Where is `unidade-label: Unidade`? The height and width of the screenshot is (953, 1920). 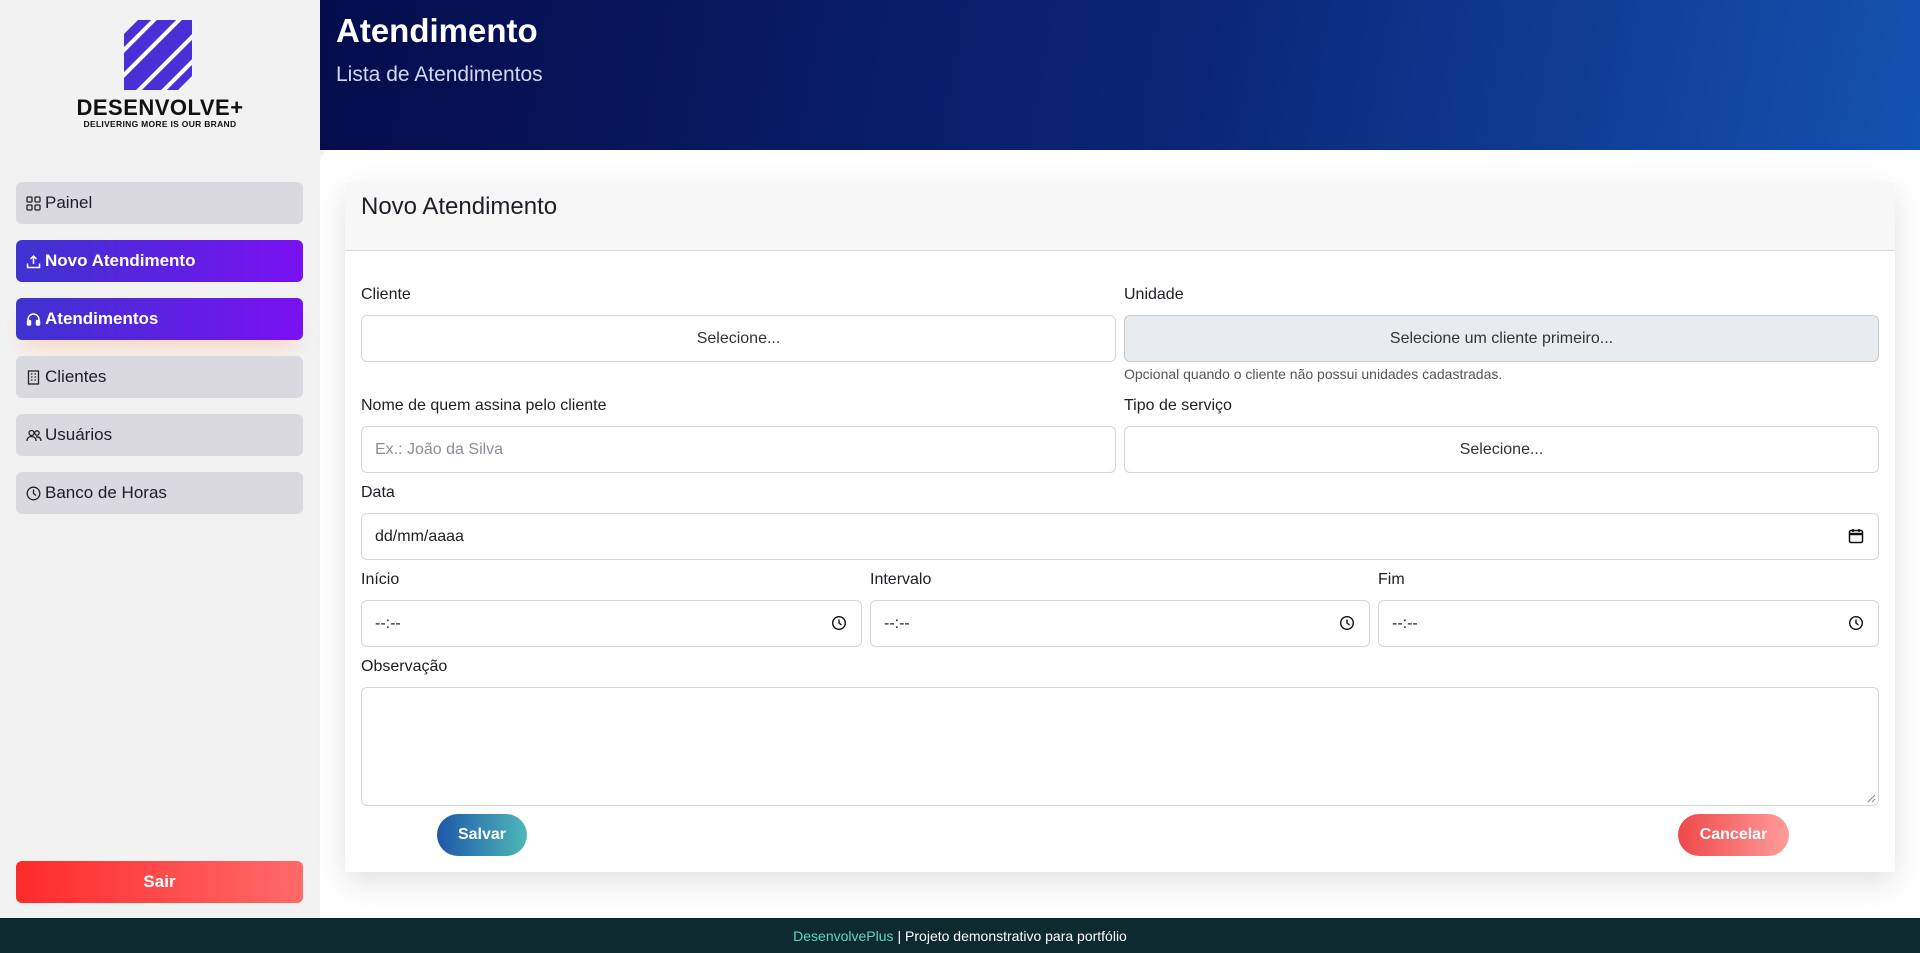
unidade-label: Unidade is located at coordinates (1154, 294).